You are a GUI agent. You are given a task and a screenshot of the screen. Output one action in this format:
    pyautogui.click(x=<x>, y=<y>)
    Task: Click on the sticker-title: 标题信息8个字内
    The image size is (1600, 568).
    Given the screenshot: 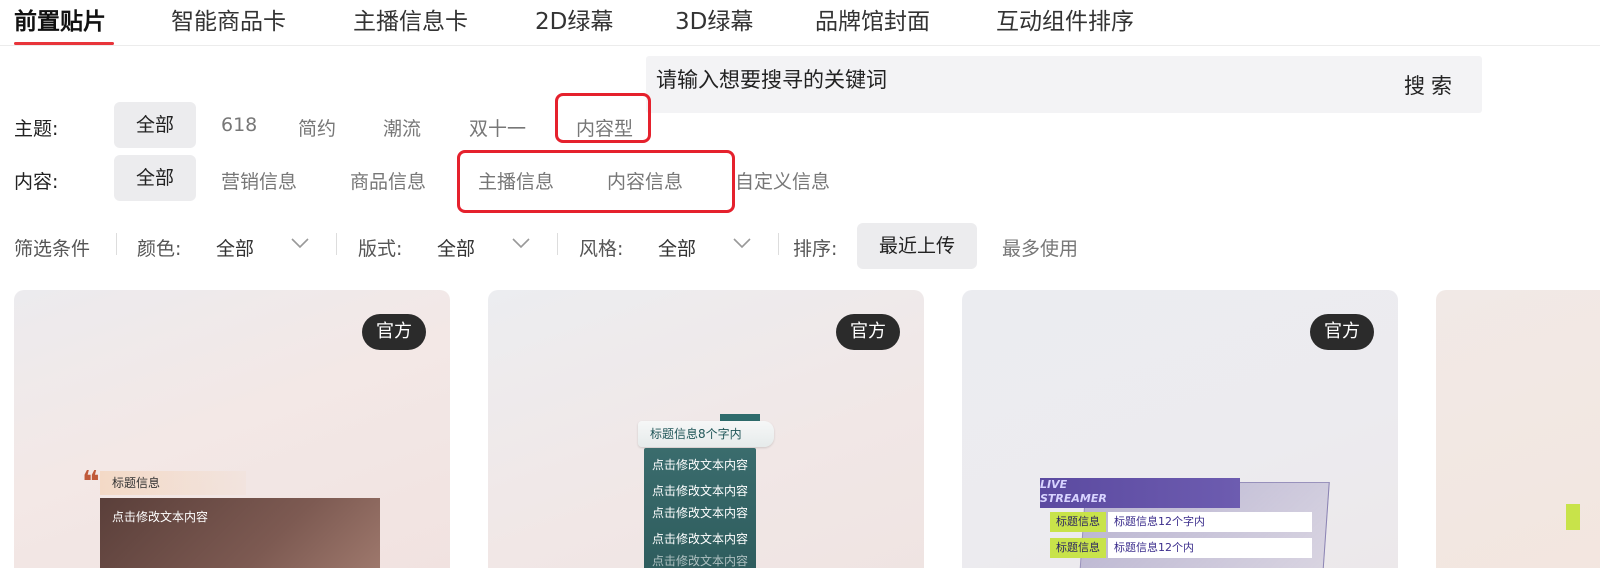 What is the action you would take?
    pyautogui.click(x=706, y=434)
    